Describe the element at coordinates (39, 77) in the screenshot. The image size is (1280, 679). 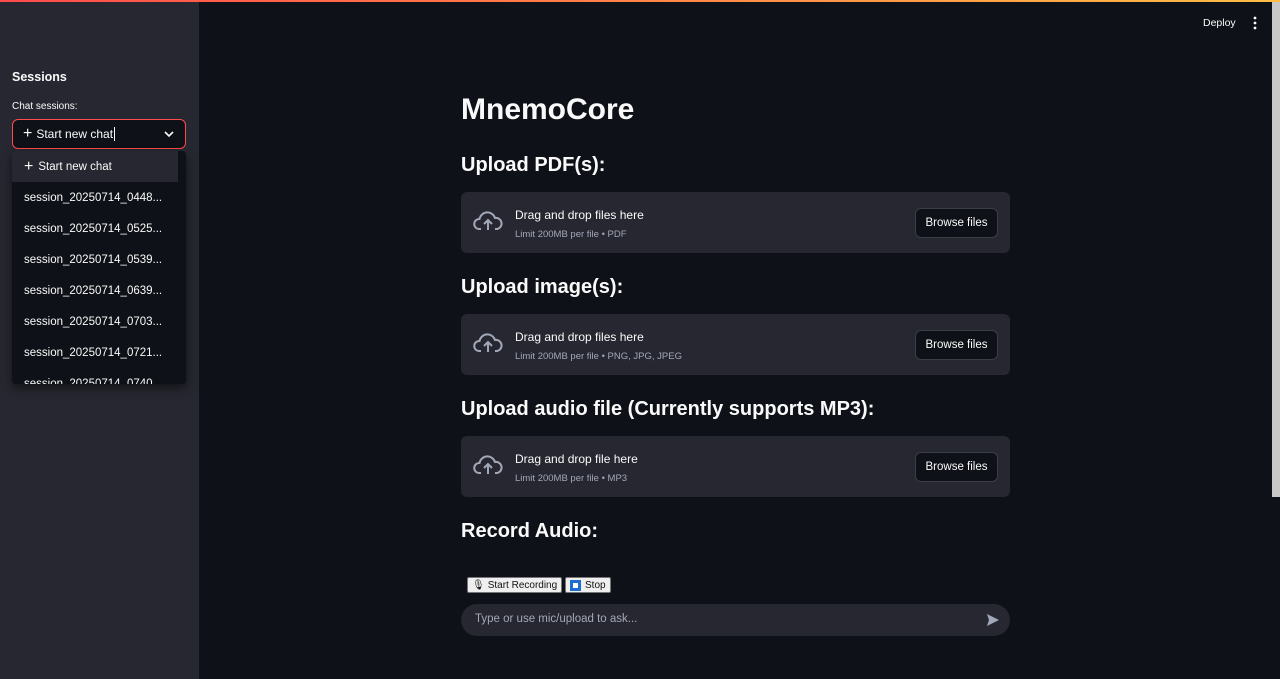
I see `sidebar-title: Sessions` at that location.